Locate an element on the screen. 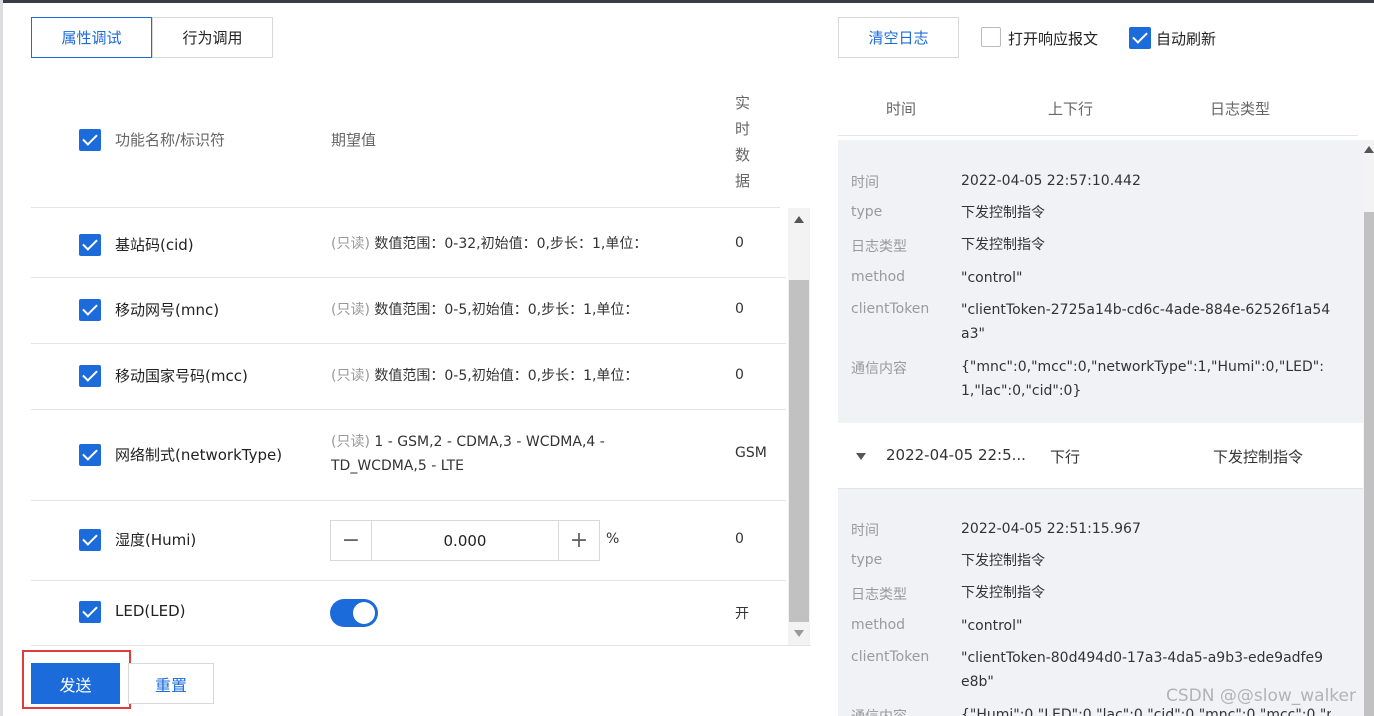  tab-property-debug: 属性调试 is located at coordinates (91, 37).